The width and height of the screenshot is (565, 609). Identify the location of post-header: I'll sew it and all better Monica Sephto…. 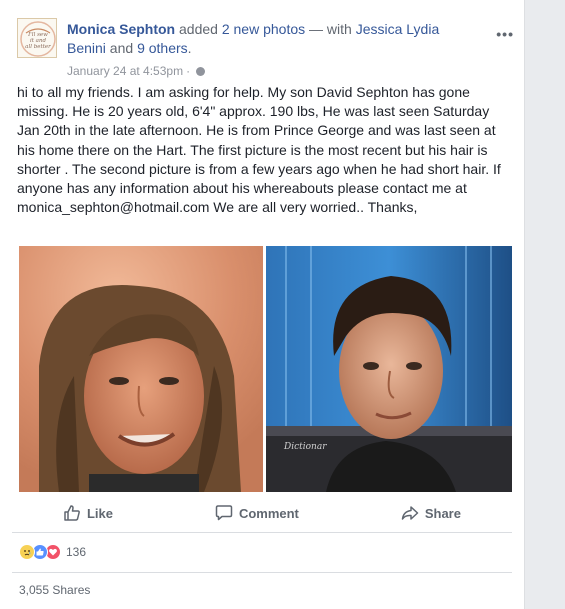
(270, 48).